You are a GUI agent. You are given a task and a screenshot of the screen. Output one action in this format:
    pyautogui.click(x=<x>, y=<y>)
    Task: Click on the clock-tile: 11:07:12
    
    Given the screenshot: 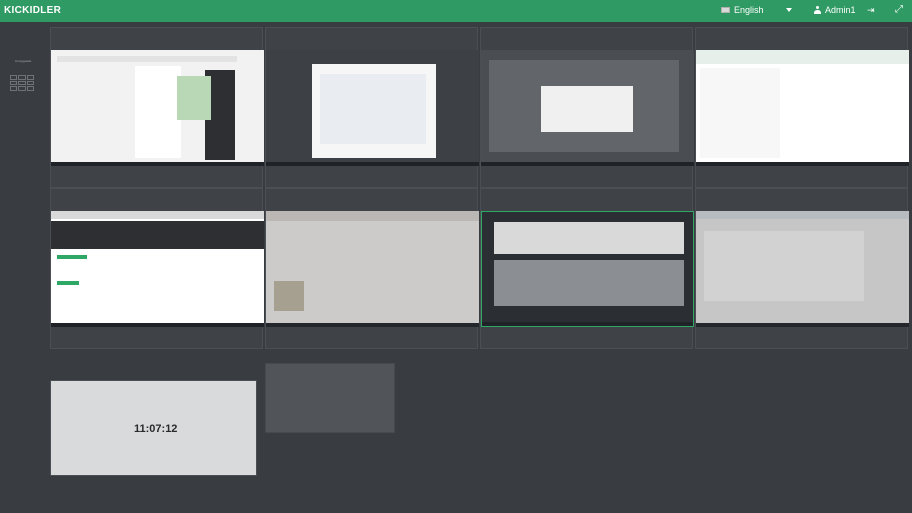 What is the action you would take?
    pyautogui.click(x=153, y=428)
    